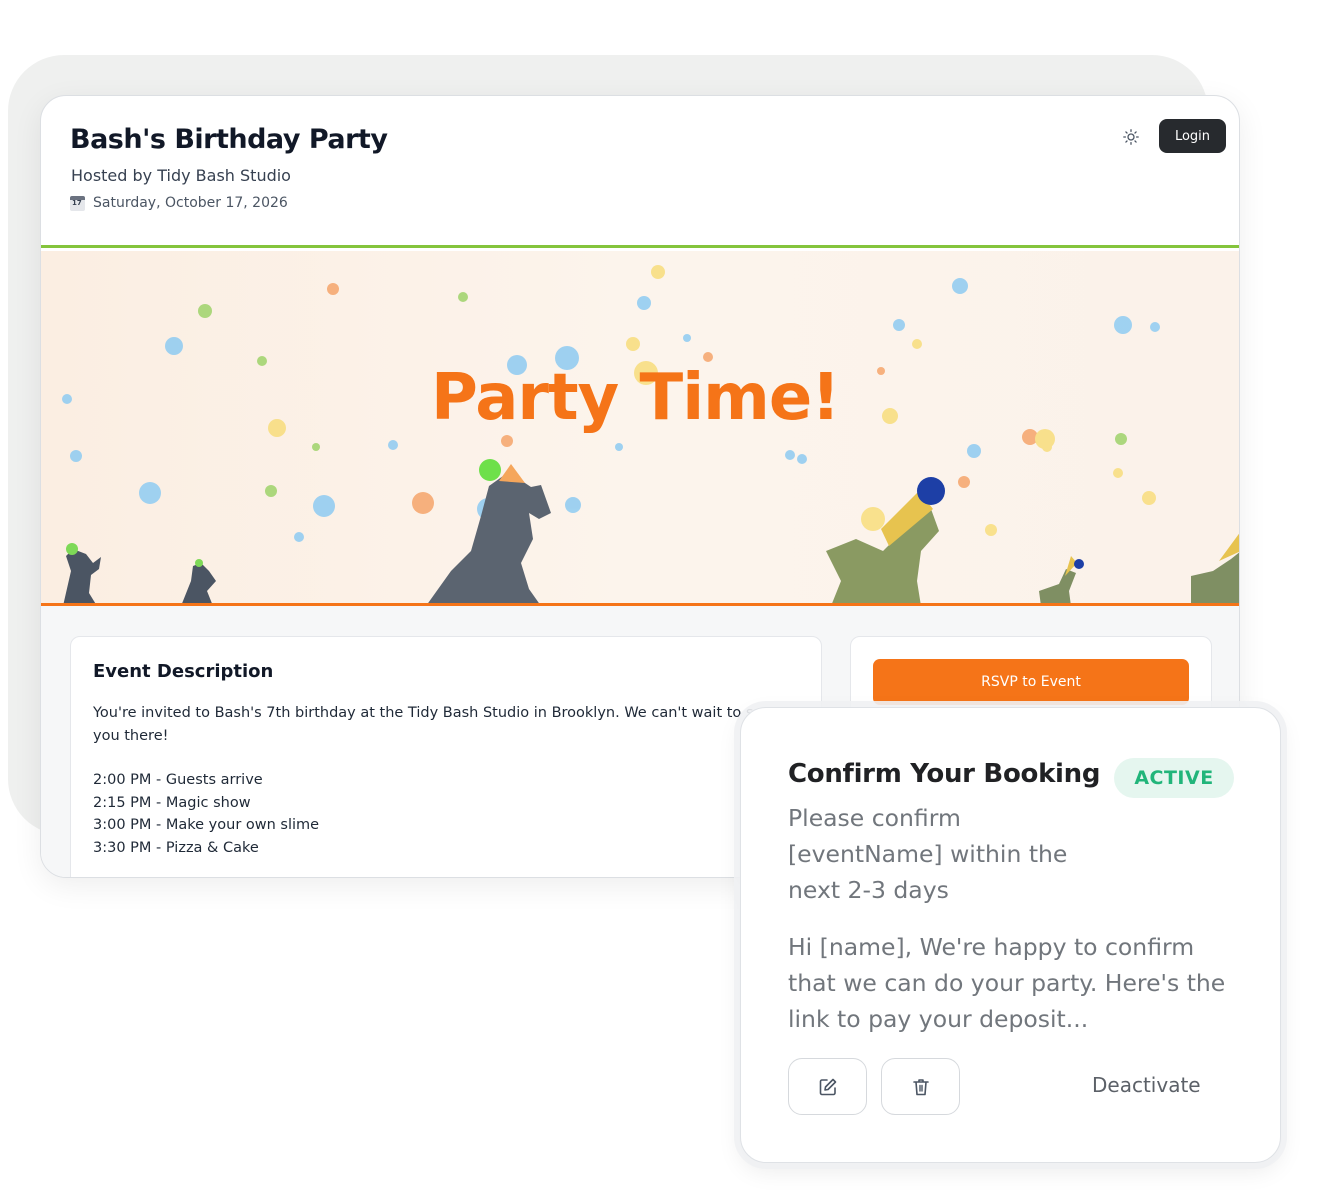 The width and height of the screenshot is (1320, 1200). Describe the element at coordinates (181, 175) in the screenshot. I see `event-host: Hosted by Tidy Bash Studio` at that location.